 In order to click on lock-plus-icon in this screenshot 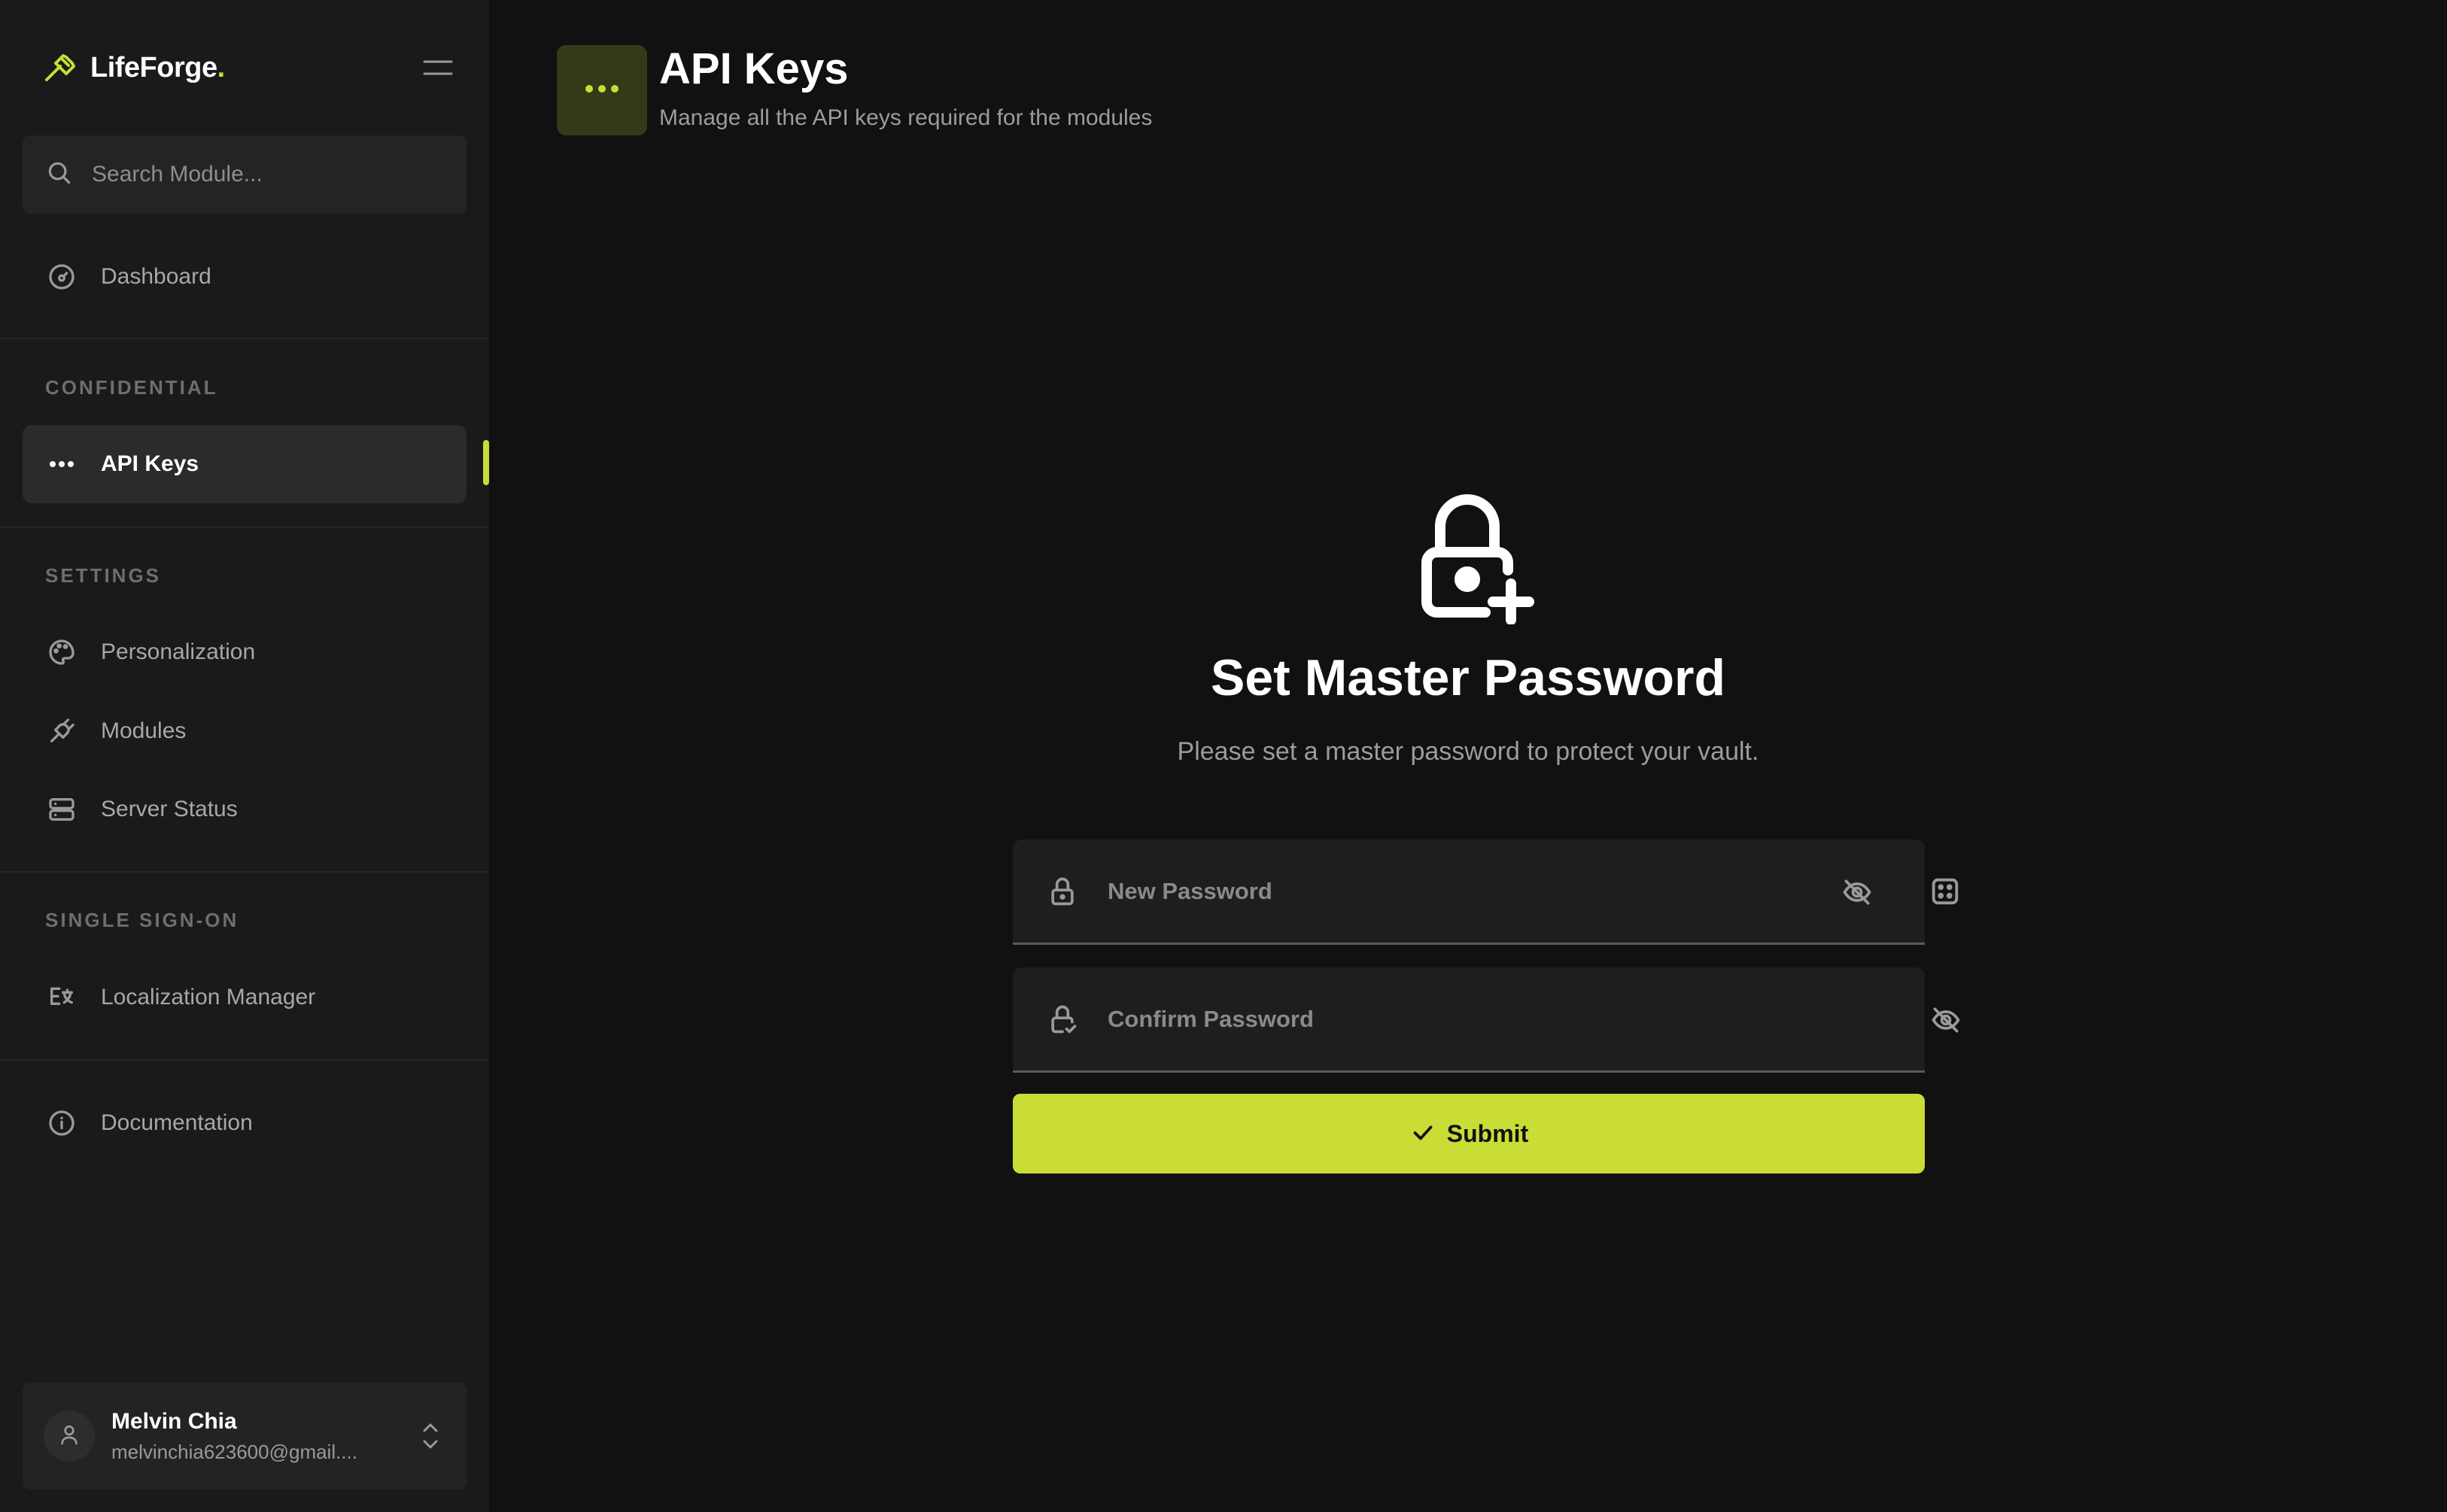, I will do `click(1475, 553)`.